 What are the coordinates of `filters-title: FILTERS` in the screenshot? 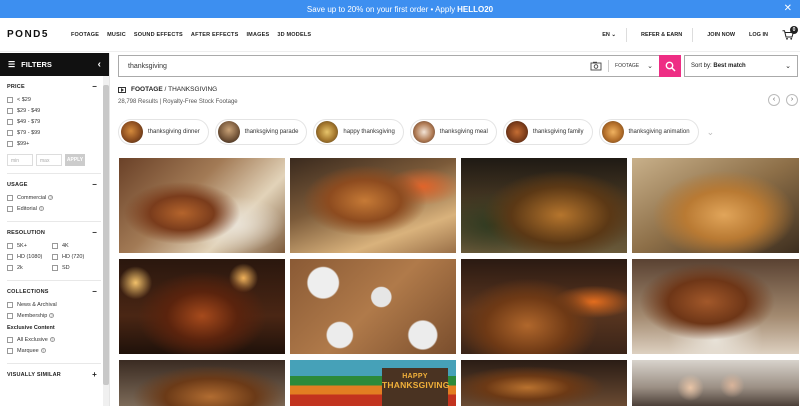 It's located at (36, 64).